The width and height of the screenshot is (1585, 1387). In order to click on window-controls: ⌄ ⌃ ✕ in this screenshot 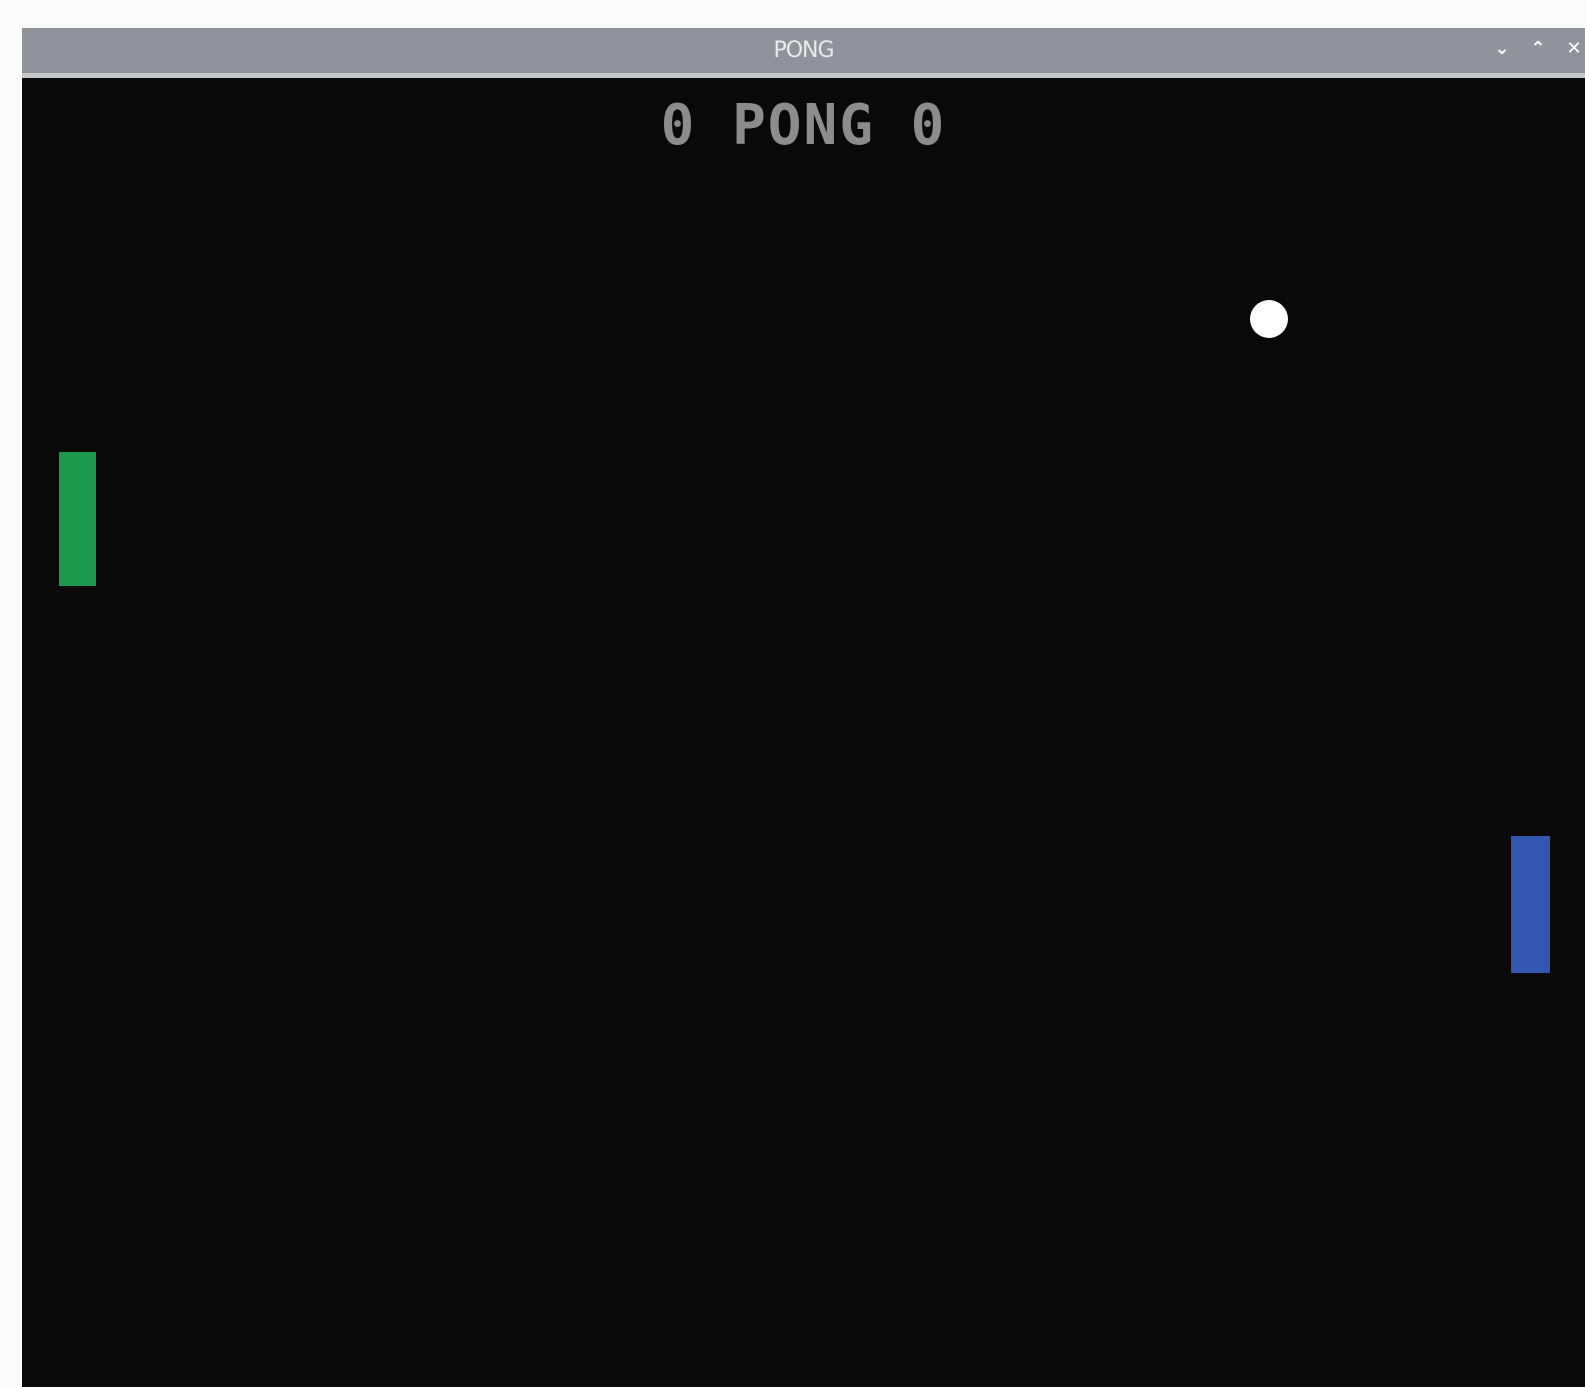, I will do `click(1538, 48)`.